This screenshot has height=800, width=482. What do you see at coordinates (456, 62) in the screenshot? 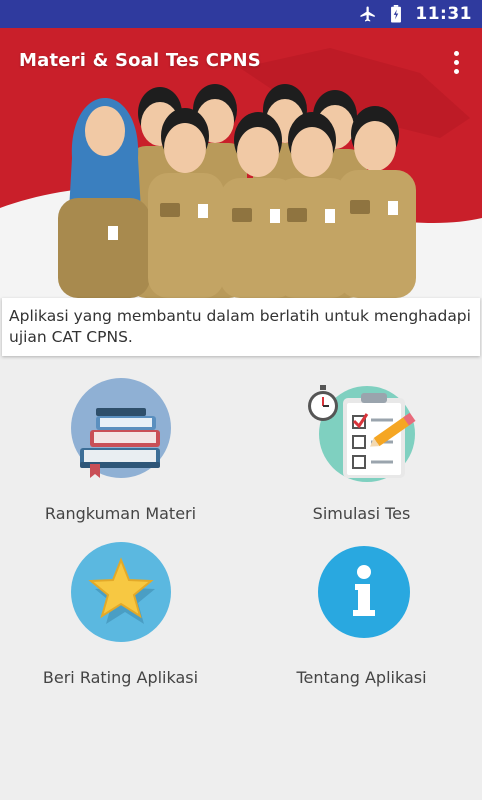
I see `overflow-menu-button` at bounding box center [456, 62].